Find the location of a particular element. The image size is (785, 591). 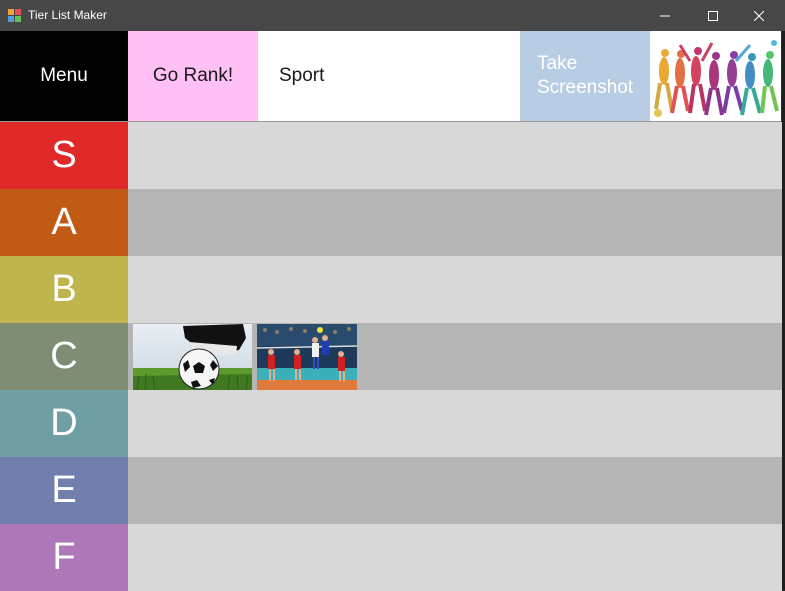

take-screenshot-button: Take Screenshot is located at coordinates (585, 76).